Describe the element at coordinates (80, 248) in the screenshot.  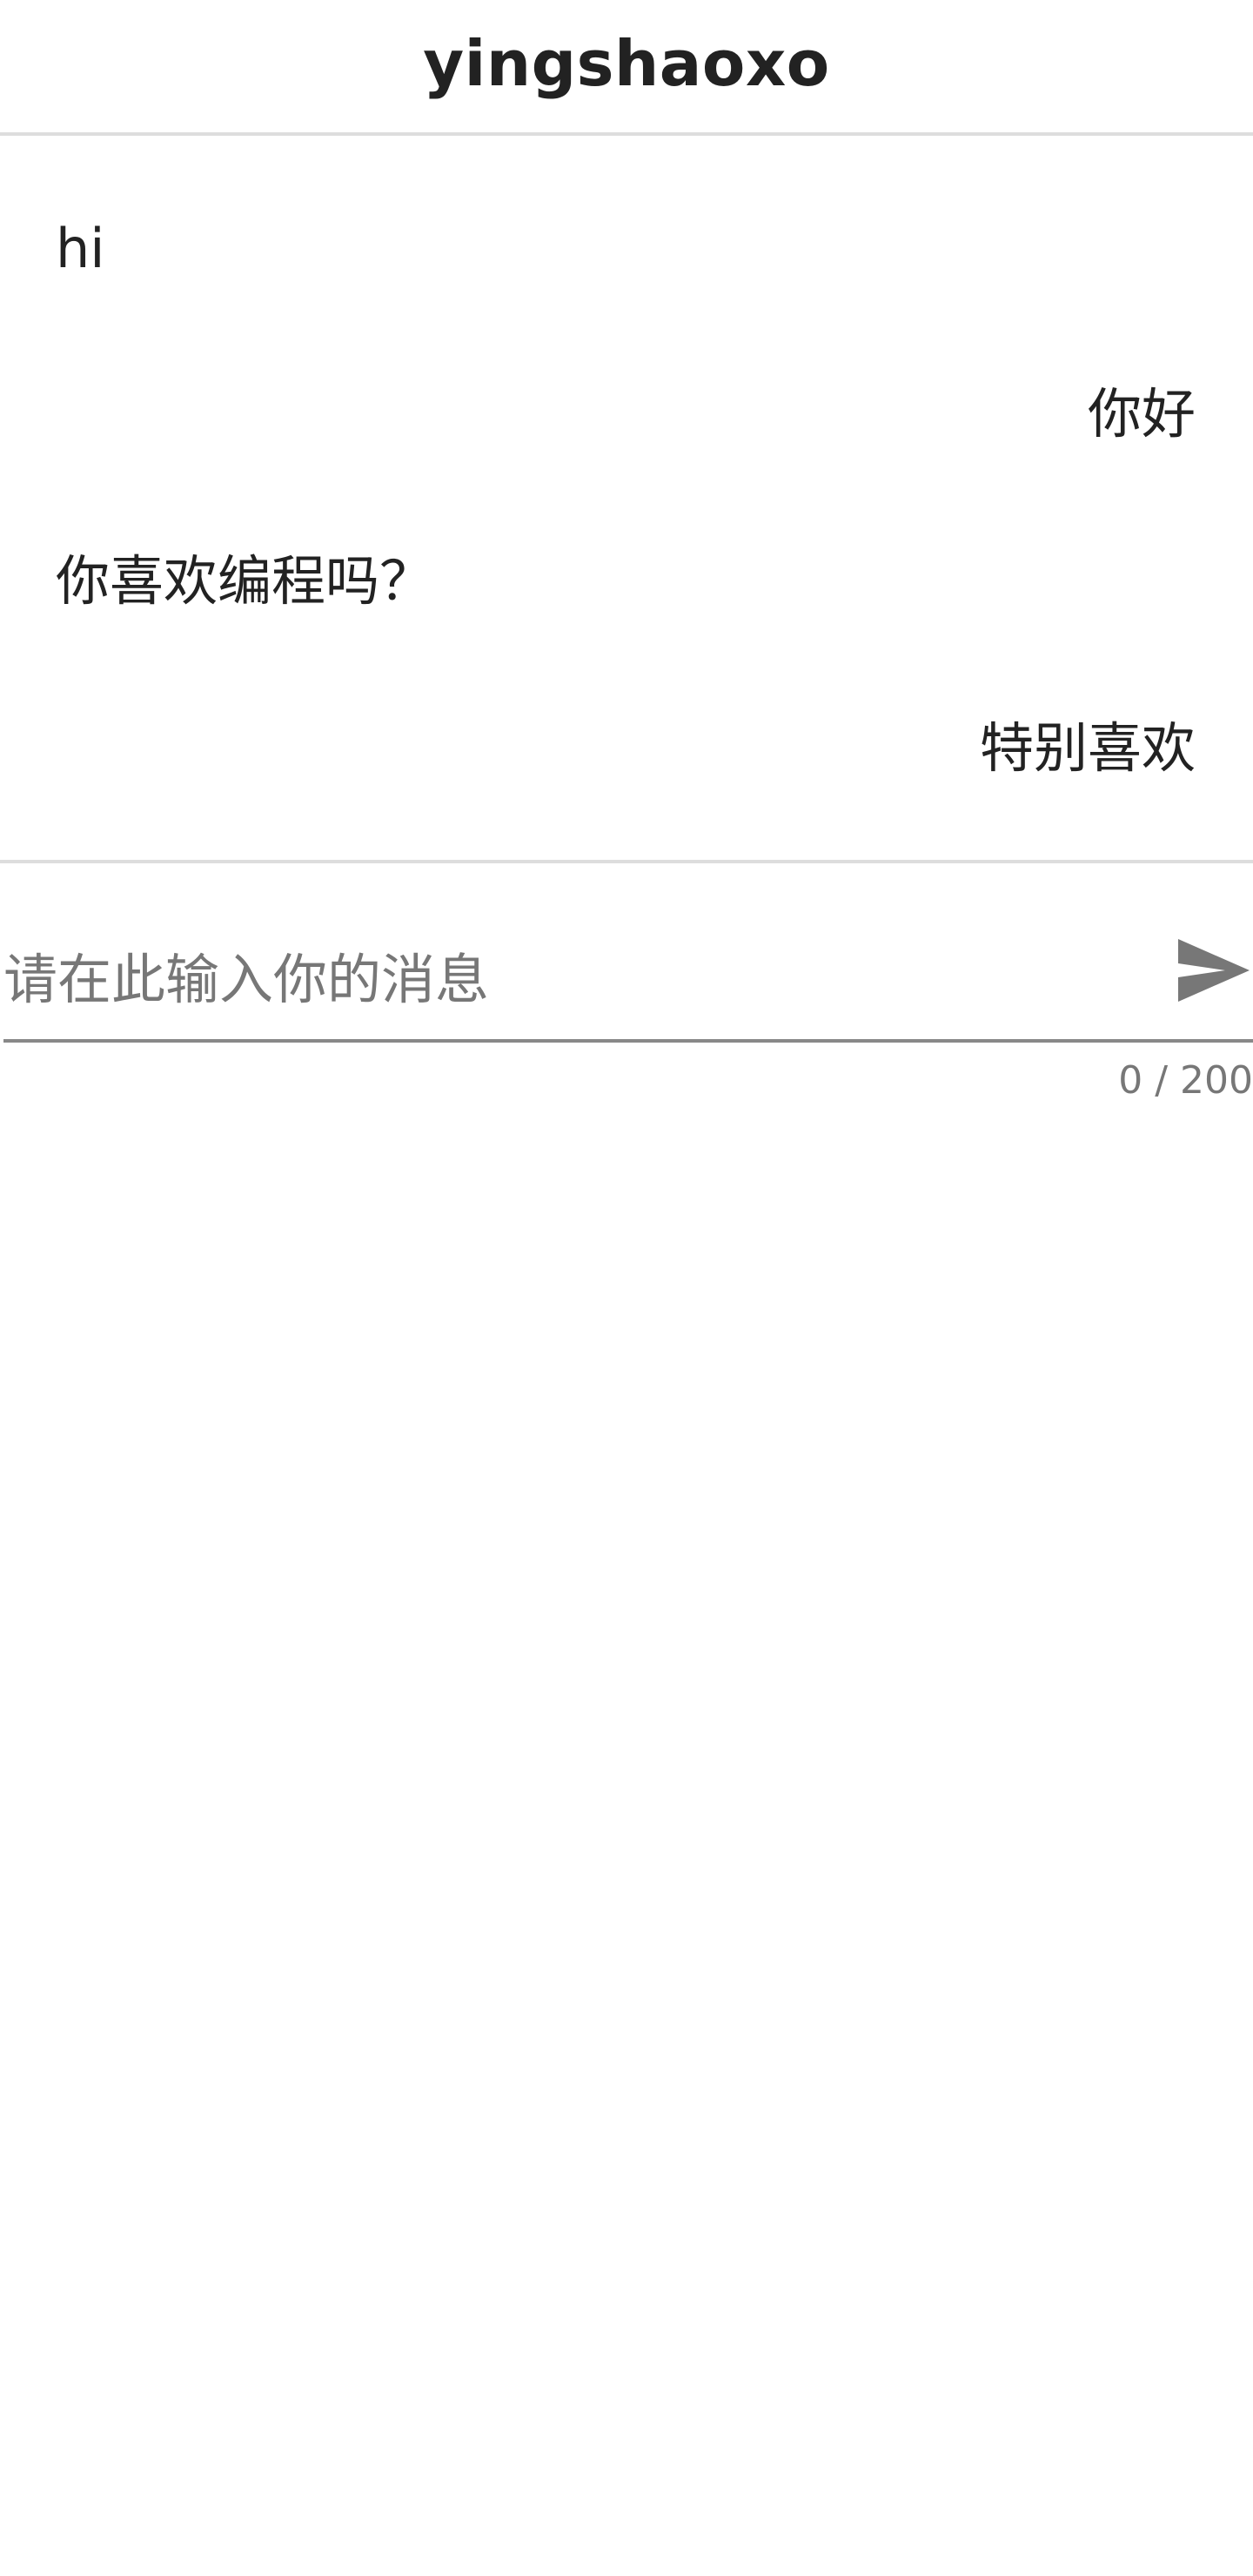
I see `message-received: hi` at that location.